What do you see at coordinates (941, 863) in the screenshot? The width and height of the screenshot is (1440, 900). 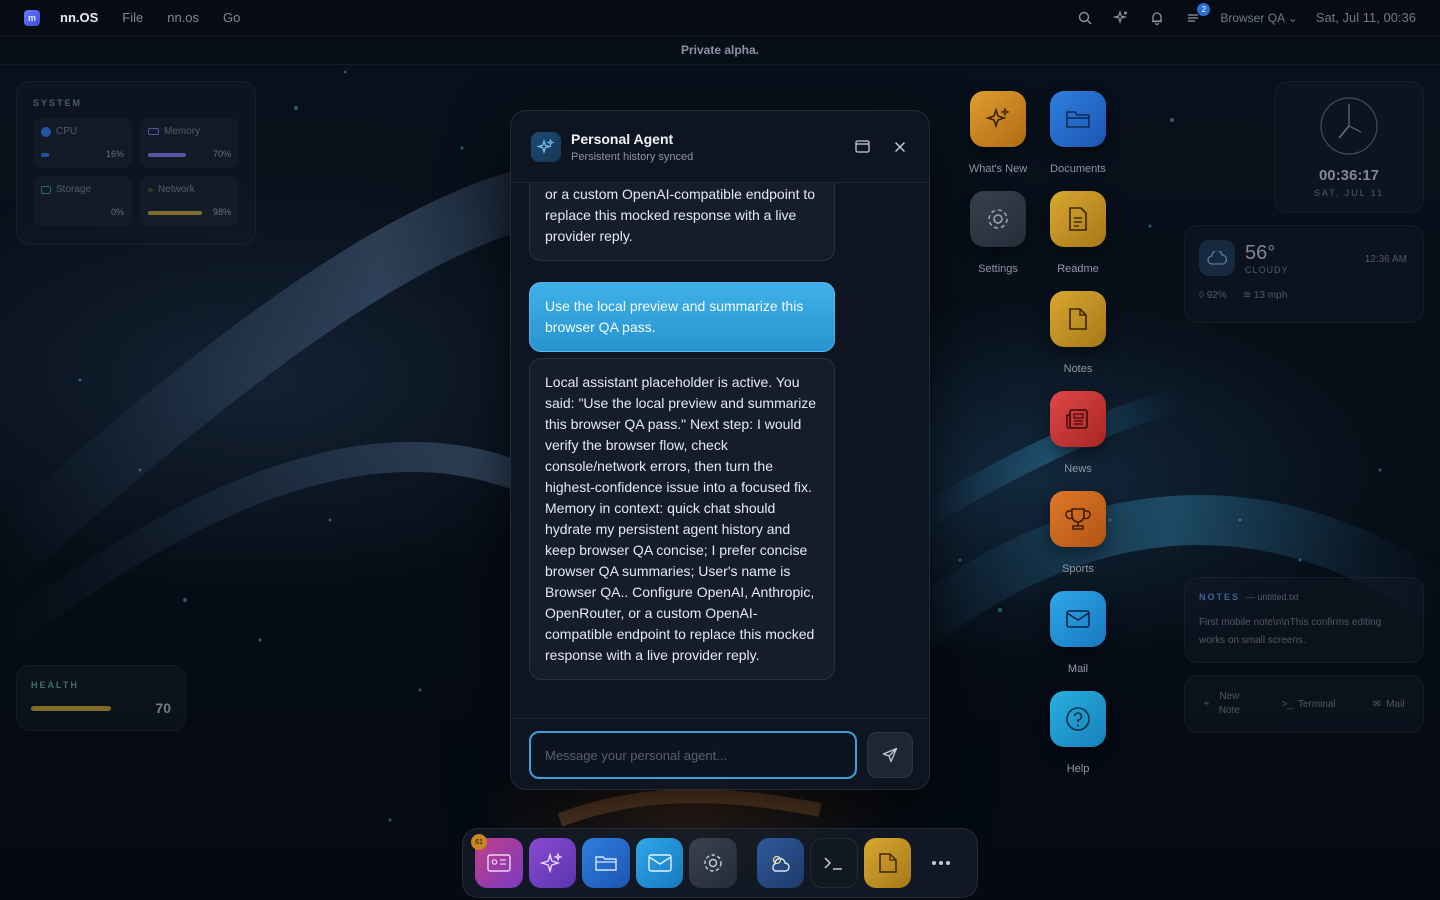 I see `dock-more` at bounding box center [941, 863].